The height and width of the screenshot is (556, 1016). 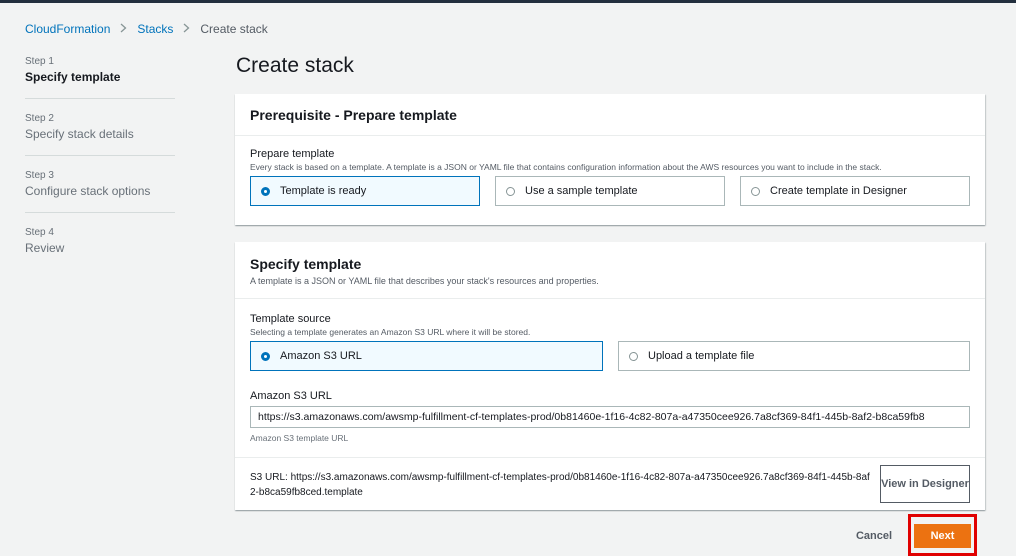 What do you see at coordinates (426, 356) in the screenshot?
I see `option-amazon-s3-url: Amazon S3 URL` at bounding box center [426, 356].